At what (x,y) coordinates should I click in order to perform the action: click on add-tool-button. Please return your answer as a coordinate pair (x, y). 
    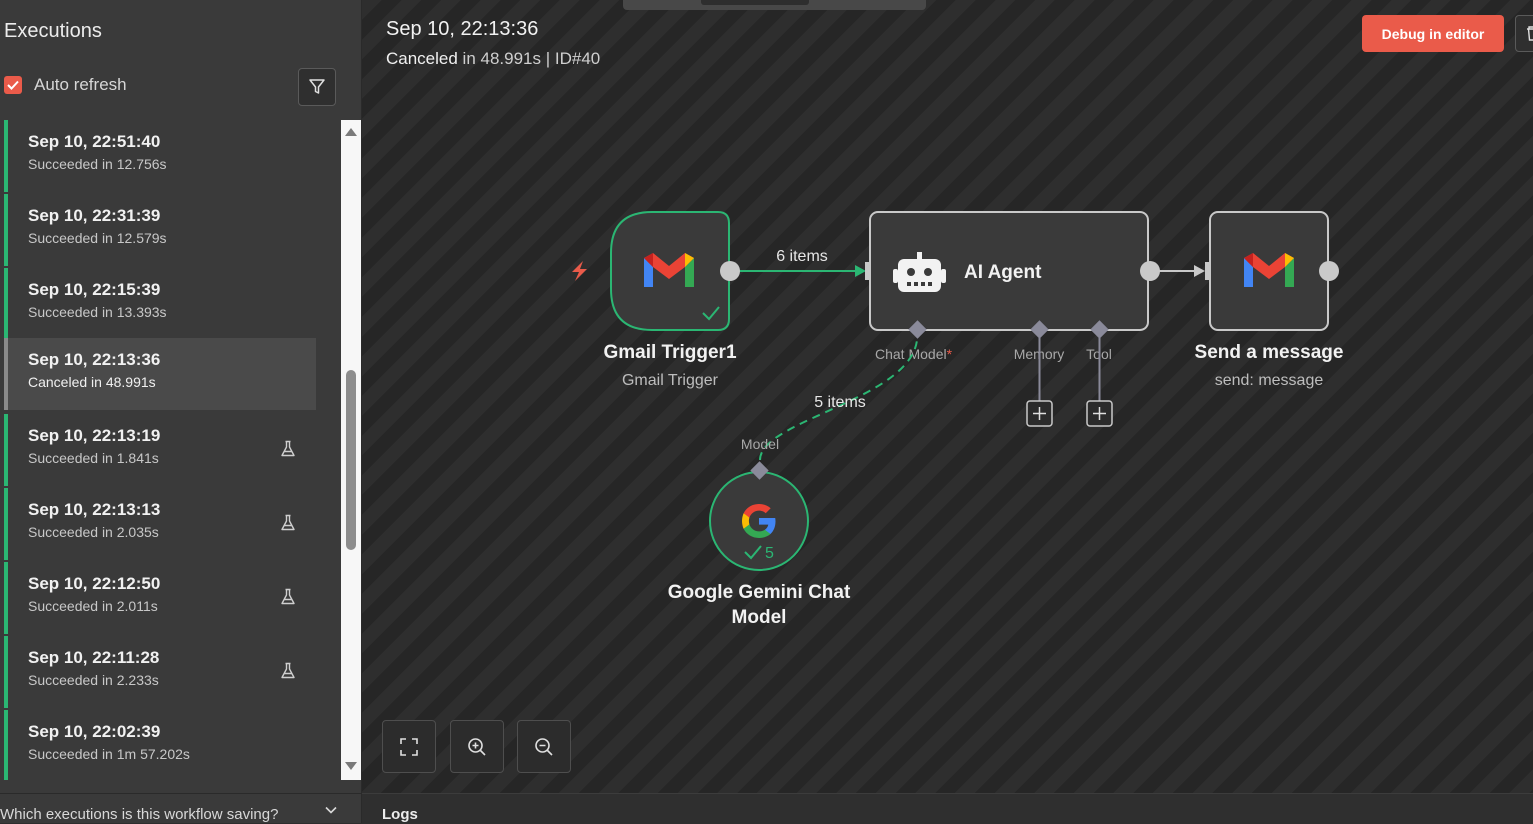
    Looking at the image, I should click on (1099, 413).